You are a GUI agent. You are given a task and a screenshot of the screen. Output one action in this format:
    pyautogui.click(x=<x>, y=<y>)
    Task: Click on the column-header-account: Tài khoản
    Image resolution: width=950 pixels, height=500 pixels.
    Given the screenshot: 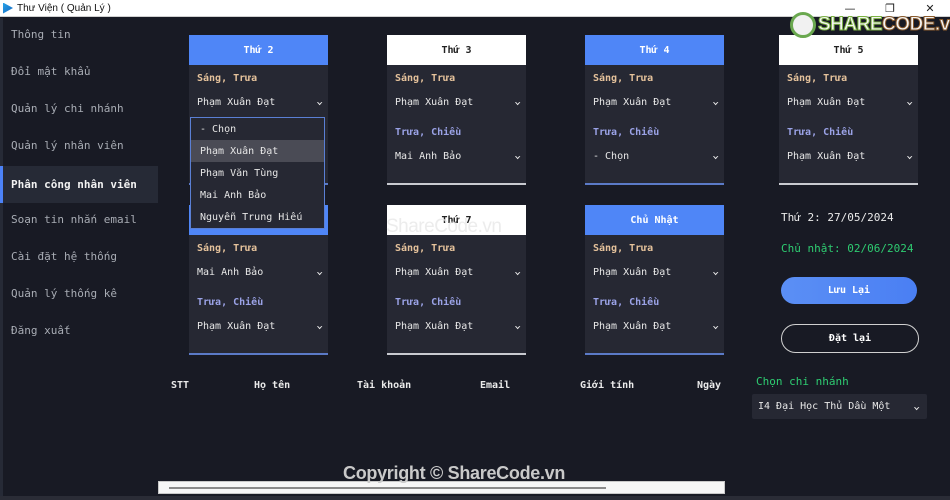 What is the action you would take?
    pyautogui.click(x=384, y=385)
    